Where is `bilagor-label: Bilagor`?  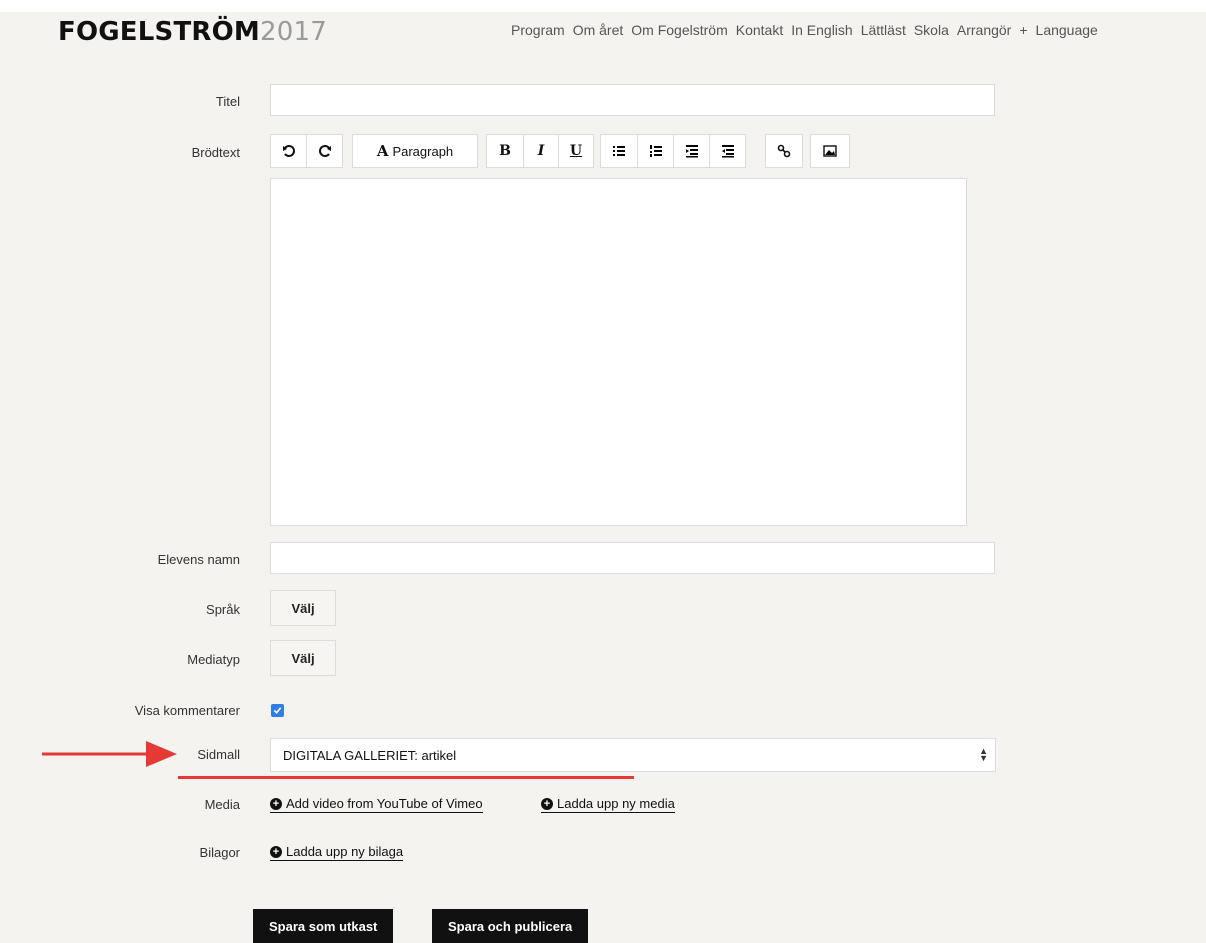 bilagor-label: Bilagor is located at coordinates (219, 852).